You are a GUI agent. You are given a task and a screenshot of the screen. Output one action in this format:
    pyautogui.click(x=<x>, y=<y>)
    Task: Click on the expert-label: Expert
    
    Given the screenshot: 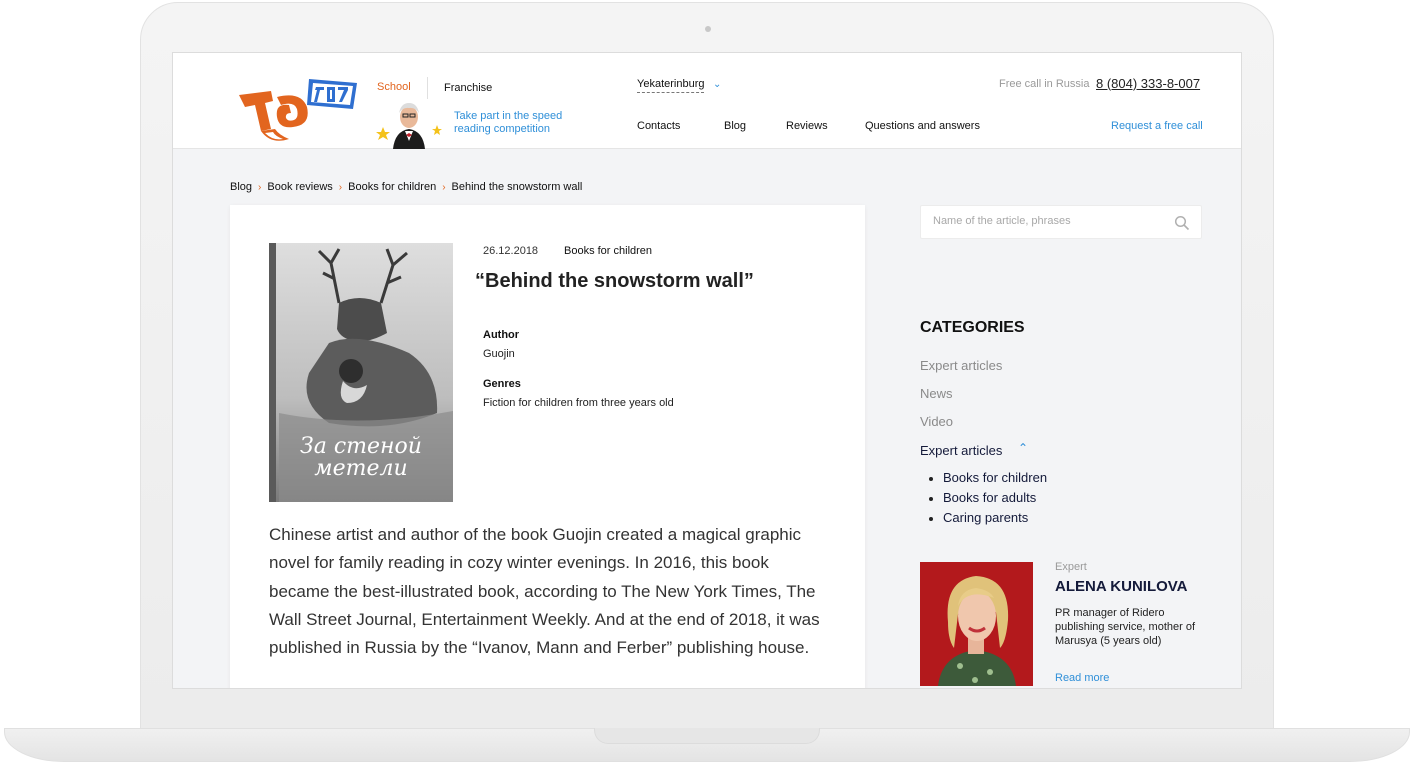 What is the action you would take?
    pyautogui.click(x=1071, y=567)
    